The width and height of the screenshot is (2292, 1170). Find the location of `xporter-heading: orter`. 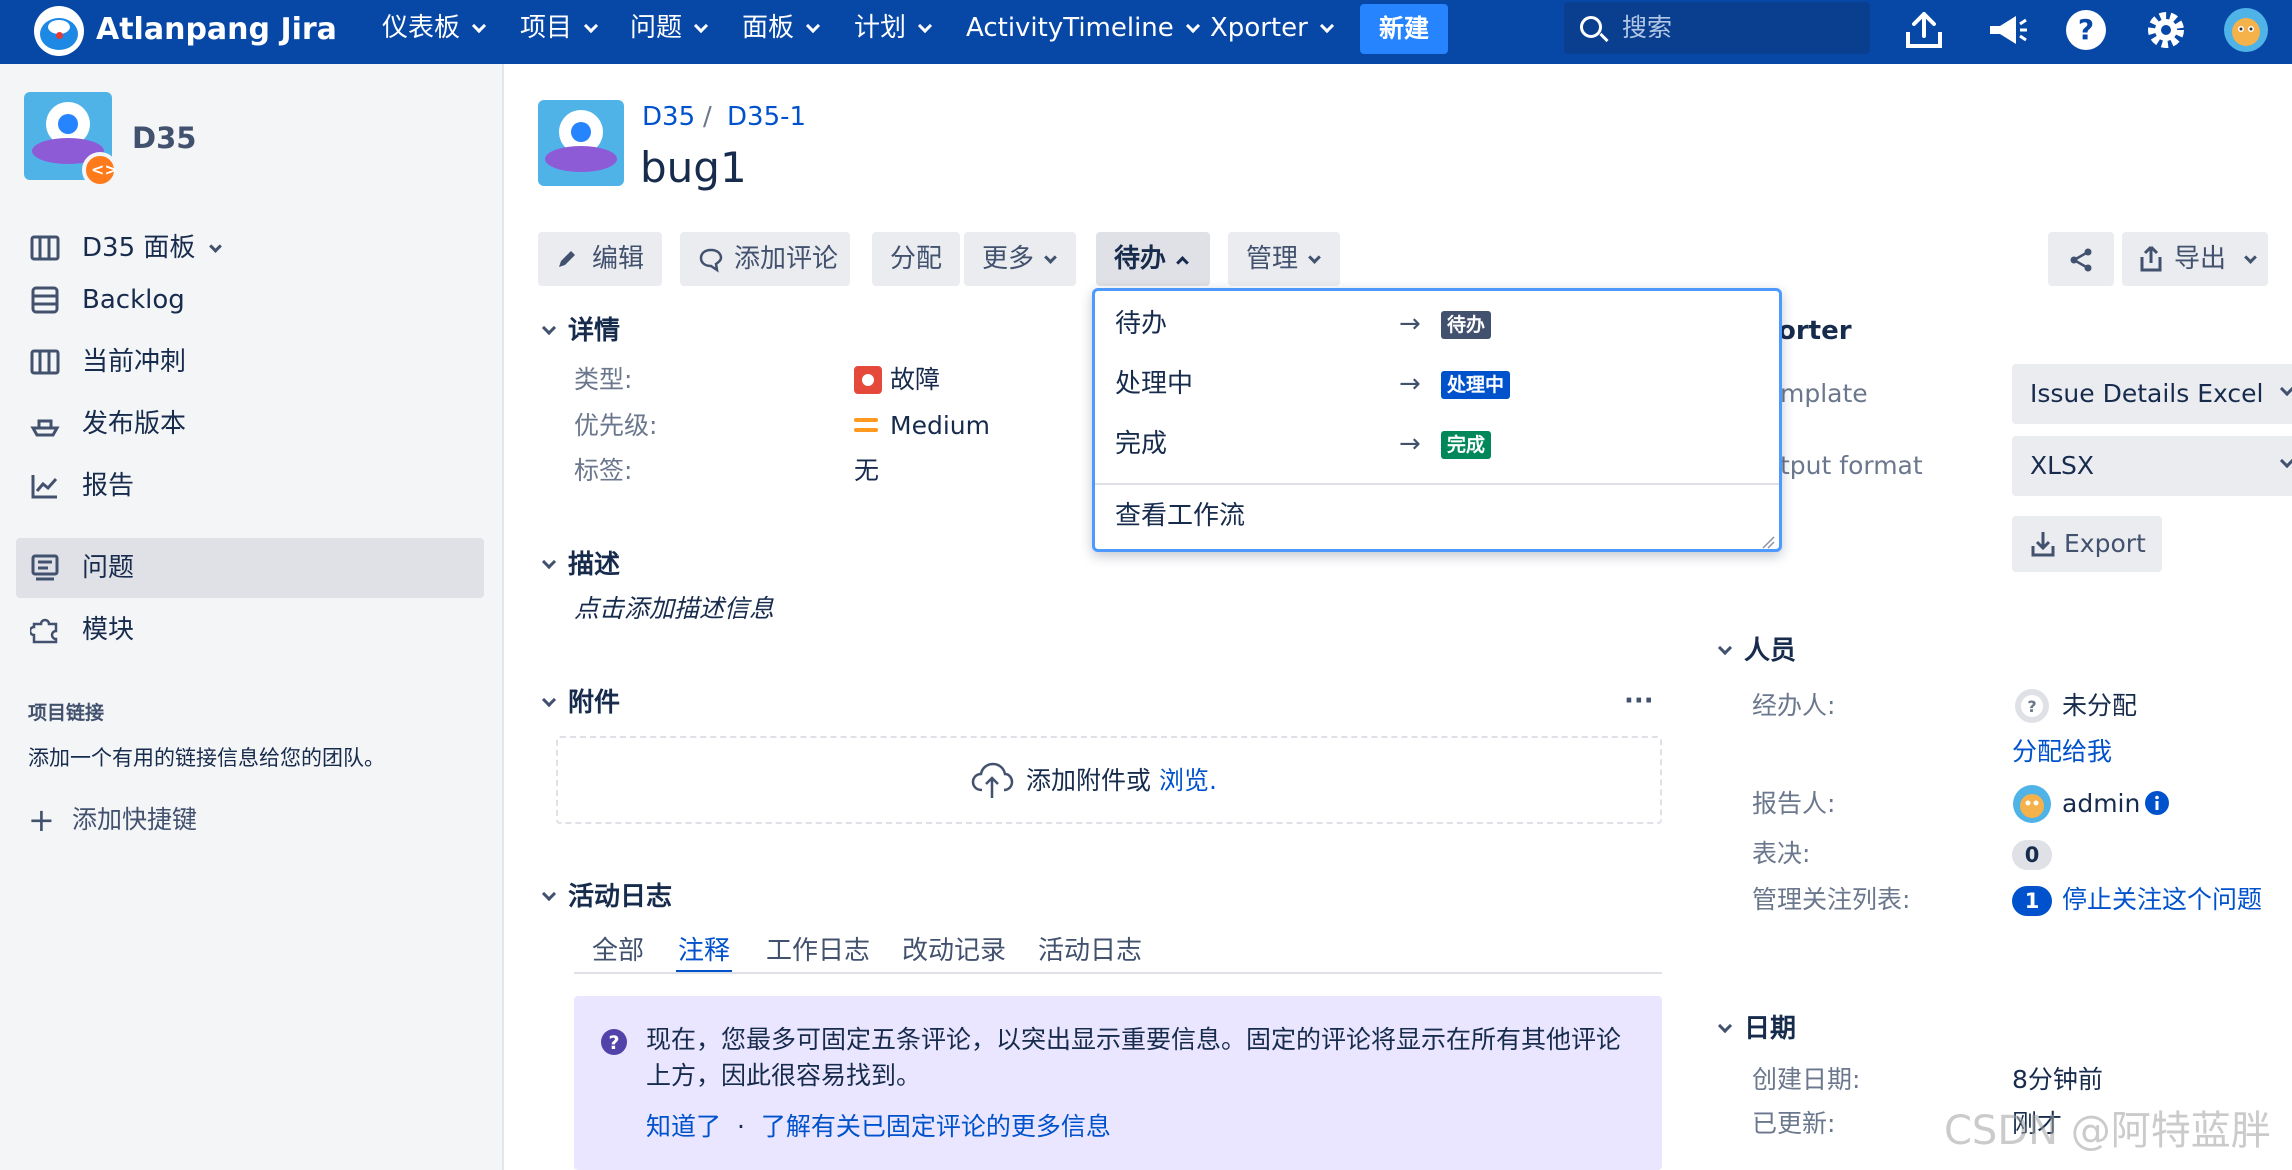

xporter-heading: orter is located at coordinates (1815, 331).